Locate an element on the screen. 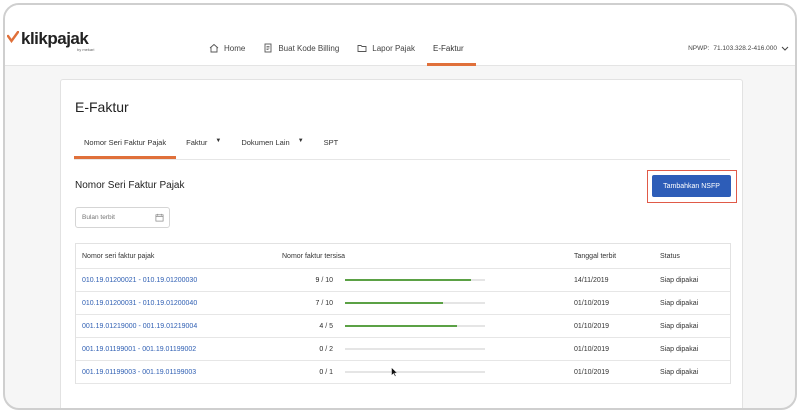  nav-item-lapor-pajak: Lapor Pajak is located at coordinates (389, 50).